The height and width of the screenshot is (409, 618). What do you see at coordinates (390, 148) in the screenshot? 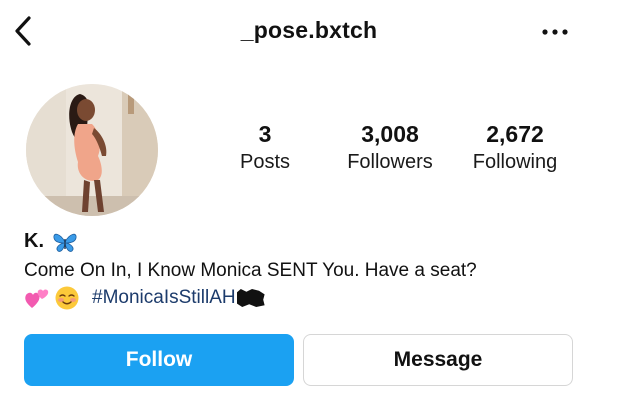
I see `followers-stat: 3,008 Followers` at bounding box center [390, 148].